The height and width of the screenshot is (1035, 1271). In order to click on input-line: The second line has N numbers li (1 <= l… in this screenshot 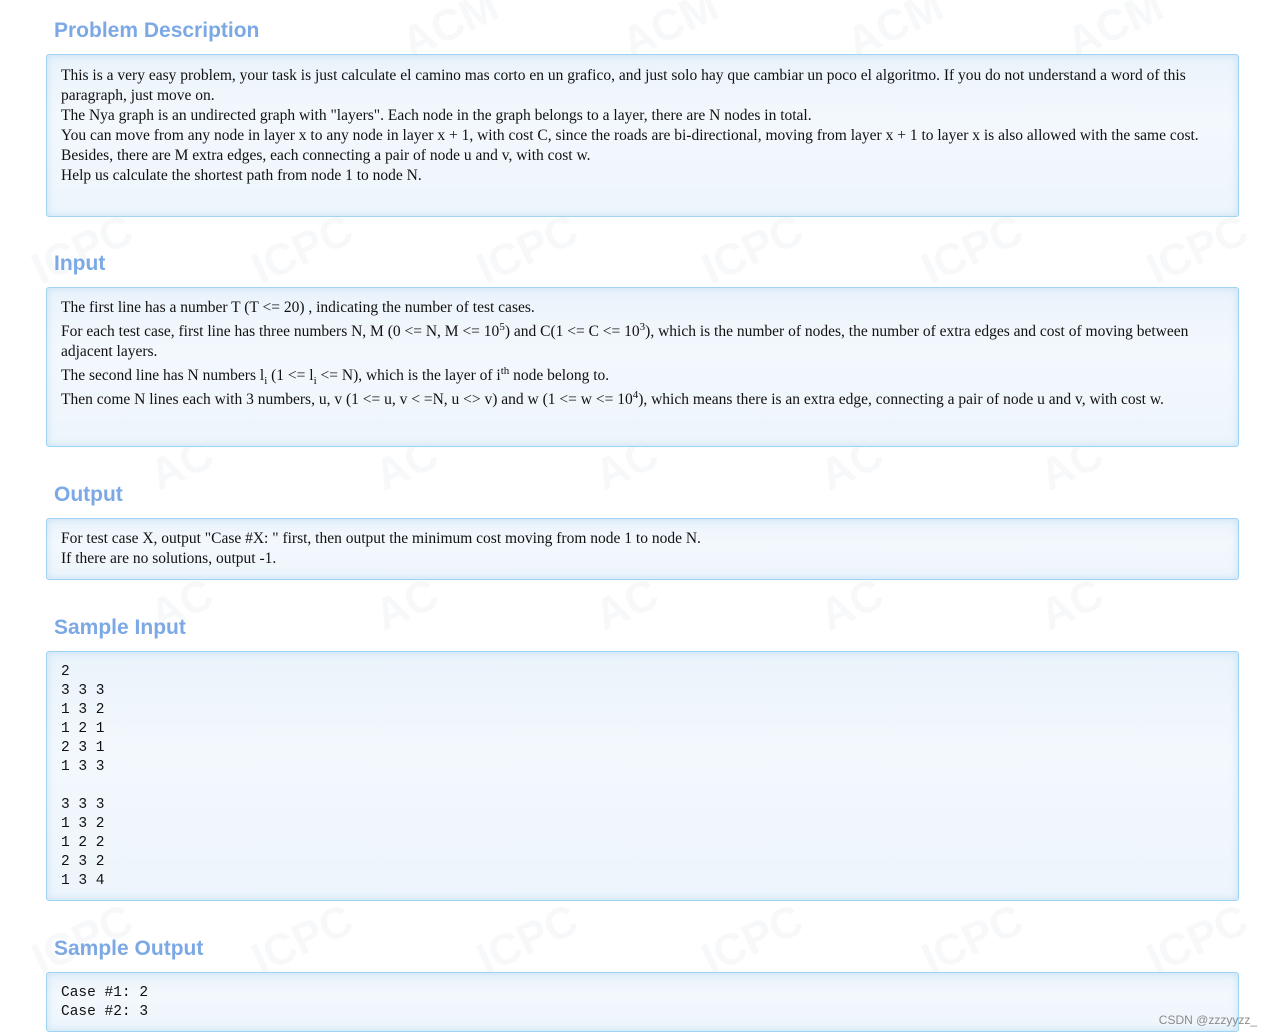, I will do `click(335, 376)`.